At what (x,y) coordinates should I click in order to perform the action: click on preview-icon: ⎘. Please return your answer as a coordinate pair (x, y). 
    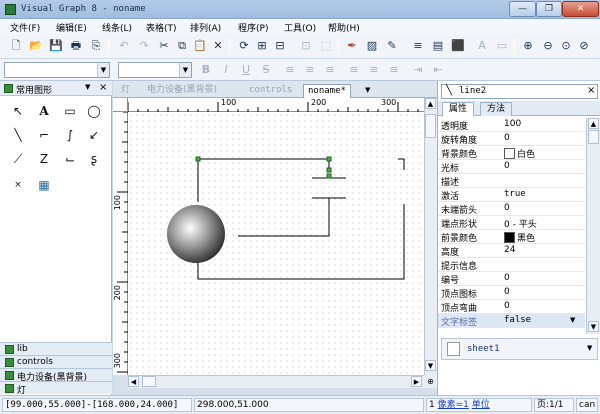
    Looking at the image, I should click on (96, 46).